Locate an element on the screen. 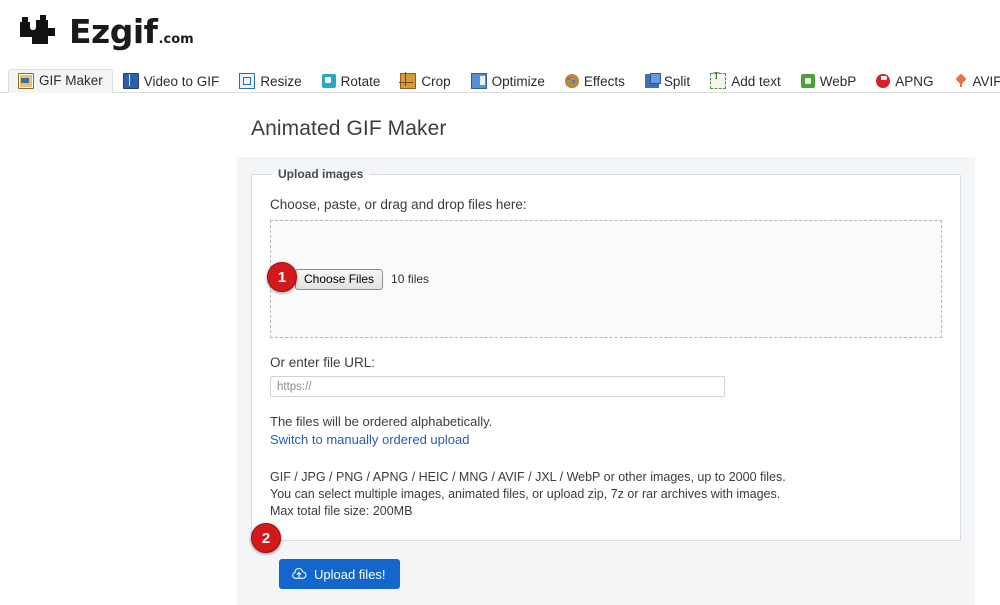 The image size is (1000, 605). apng-icon is located at coordinates (883, 81).